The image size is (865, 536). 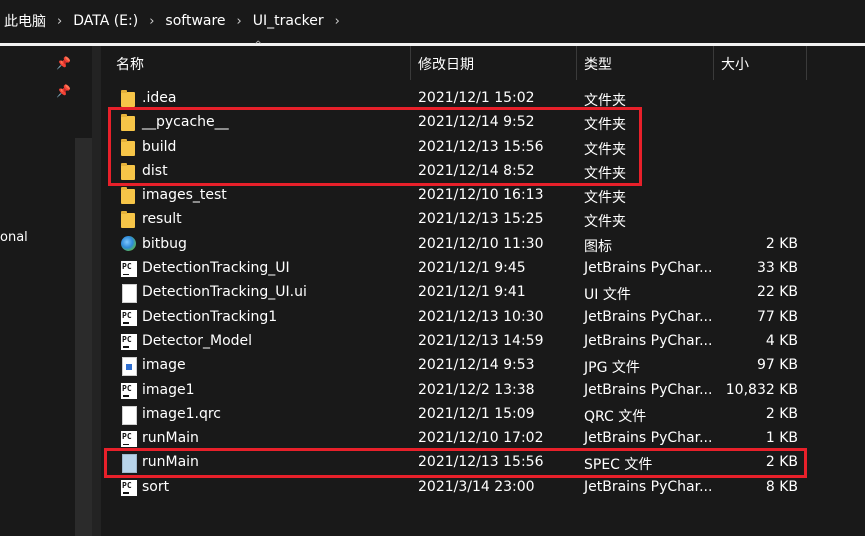 I want to click on file-size: 8 KB, so click(x=781, y=486).